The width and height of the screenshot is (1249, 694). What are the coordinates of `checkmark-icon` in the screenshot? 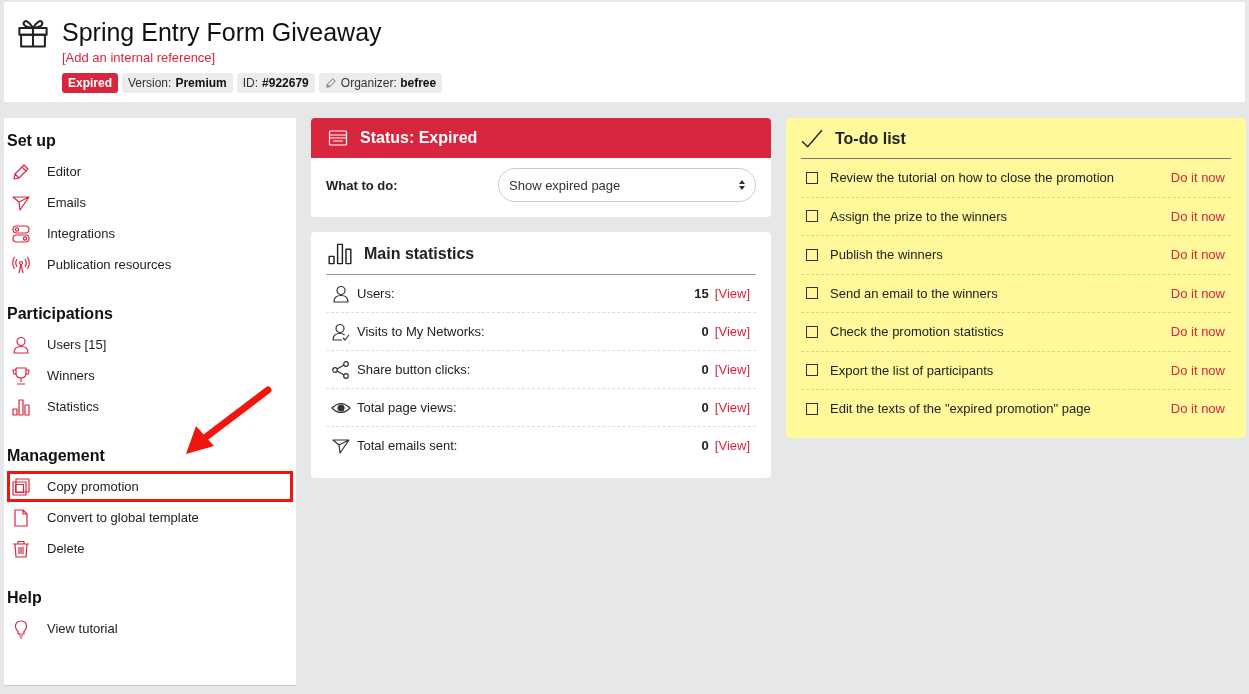 It's located at (812, 139).